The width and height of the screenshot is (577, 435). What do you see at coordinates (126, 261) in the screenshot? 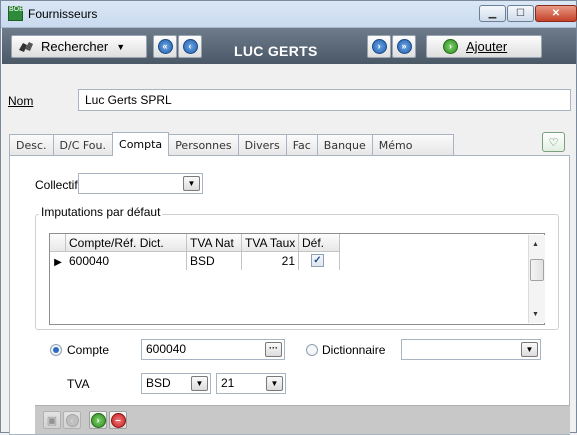
I see `cell-compte: 600040` at bounding box center [126, 261].